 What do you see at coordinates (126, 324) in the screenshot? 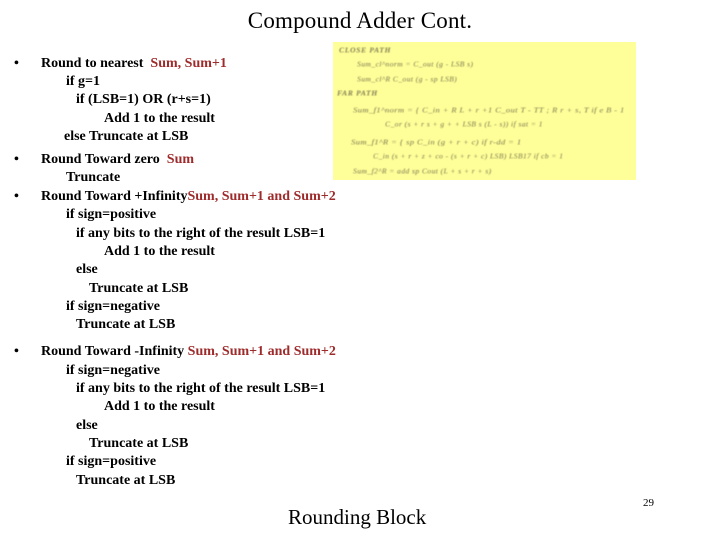
I see `body-line-3-7: Truncate at LSB` at bounding box center [126, 324].